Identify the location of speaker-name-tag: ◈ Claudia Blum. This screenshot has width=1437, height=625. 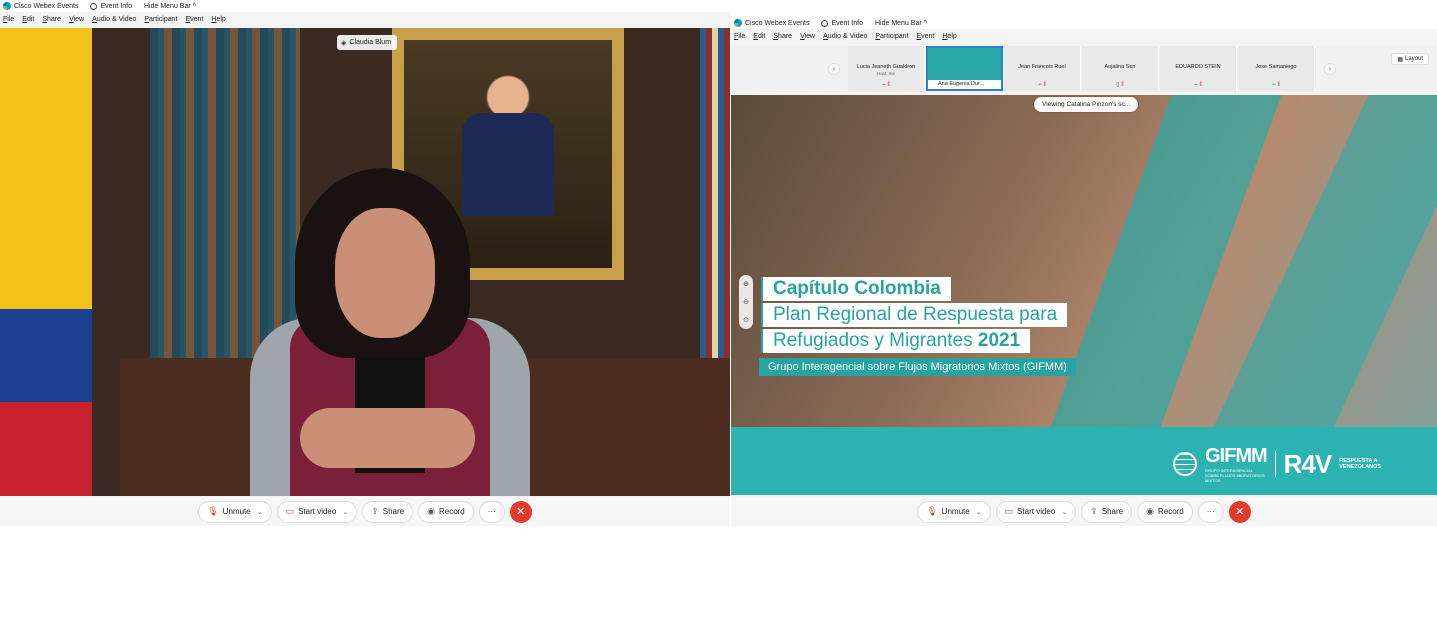
(367, 42).